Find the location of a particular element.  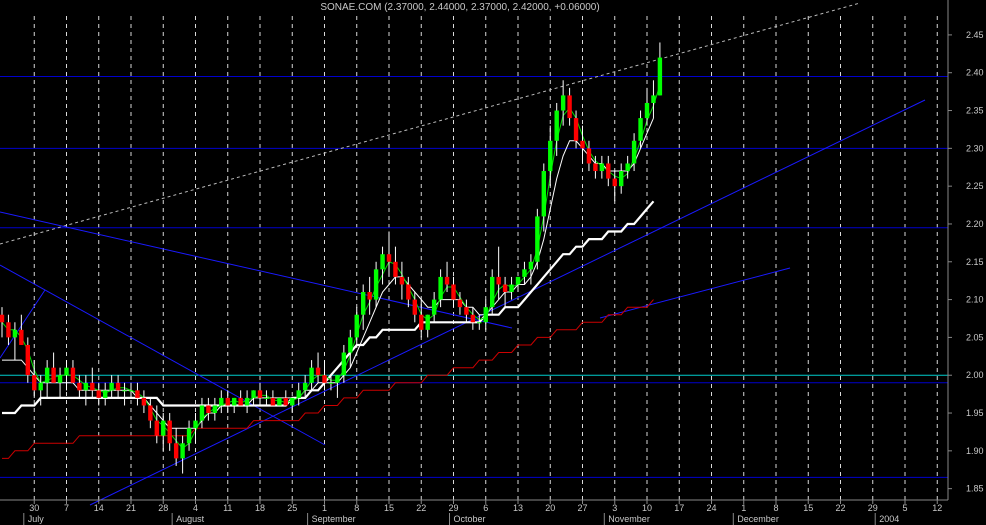

x-month-label: October is located at coordinates (470, 519).